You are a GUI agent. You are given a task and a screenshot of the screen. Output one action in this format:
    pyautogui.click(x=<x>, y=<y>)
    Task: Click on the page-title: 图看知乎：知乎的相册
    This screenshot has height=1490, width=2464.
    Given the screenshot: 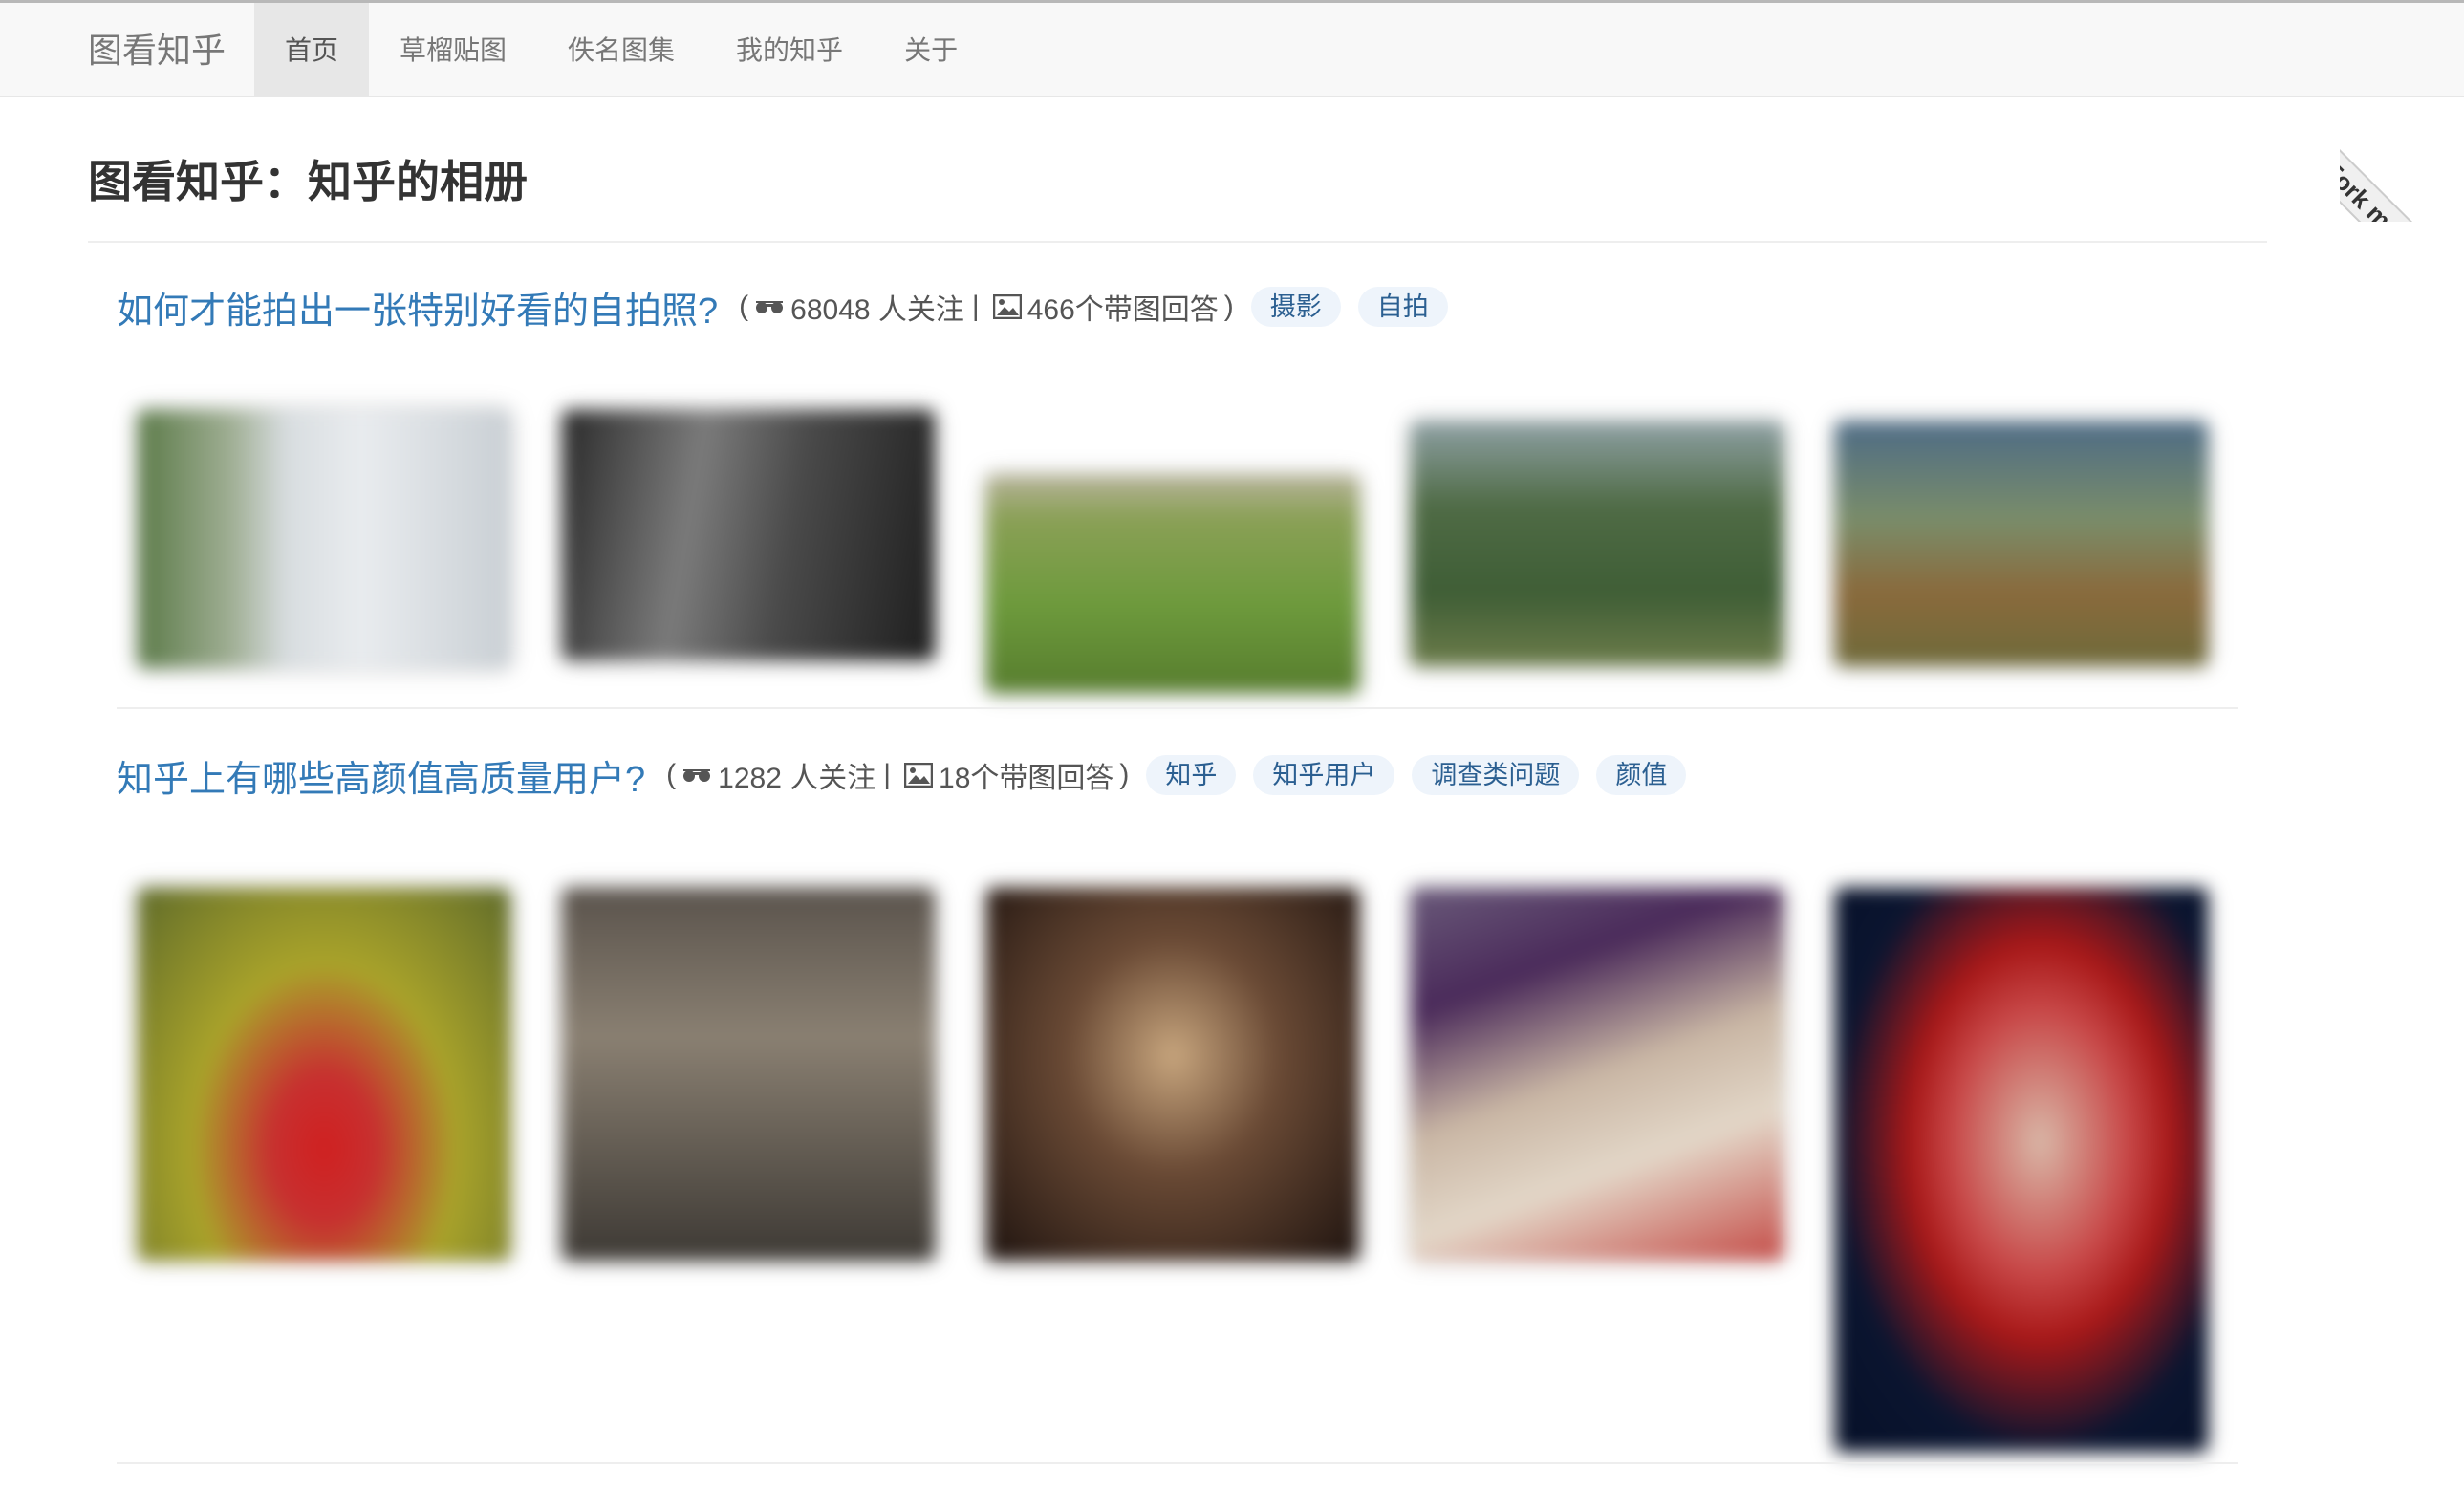 What is the action you would take?
    pyautogui.click(x=308, y=181)
    